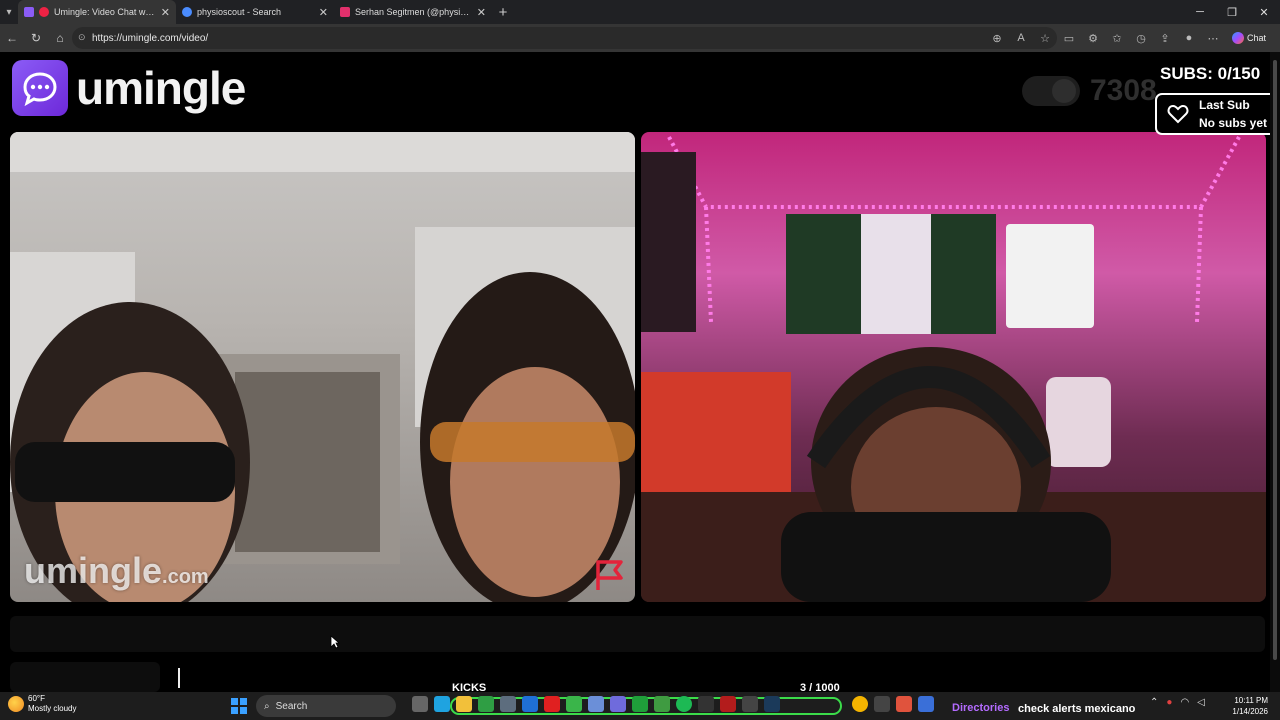 The width and height of the screenshot is (1280, 720). Describe the element at coordinates (469, 688) in the screenshot. I see `kicks-label: KICKS` at that location.